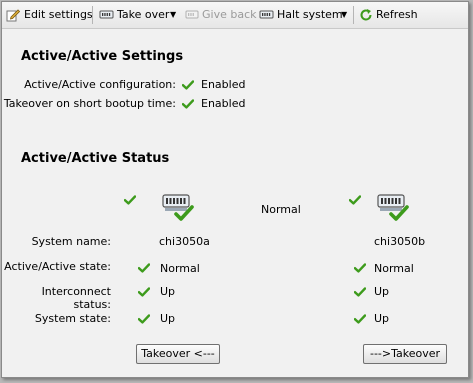 The width and height of the screenshot is (473, 383). Describe the element at coordinates (394, 268) in the screenshot. I see `node-b-aa-state: Normal` at that location.